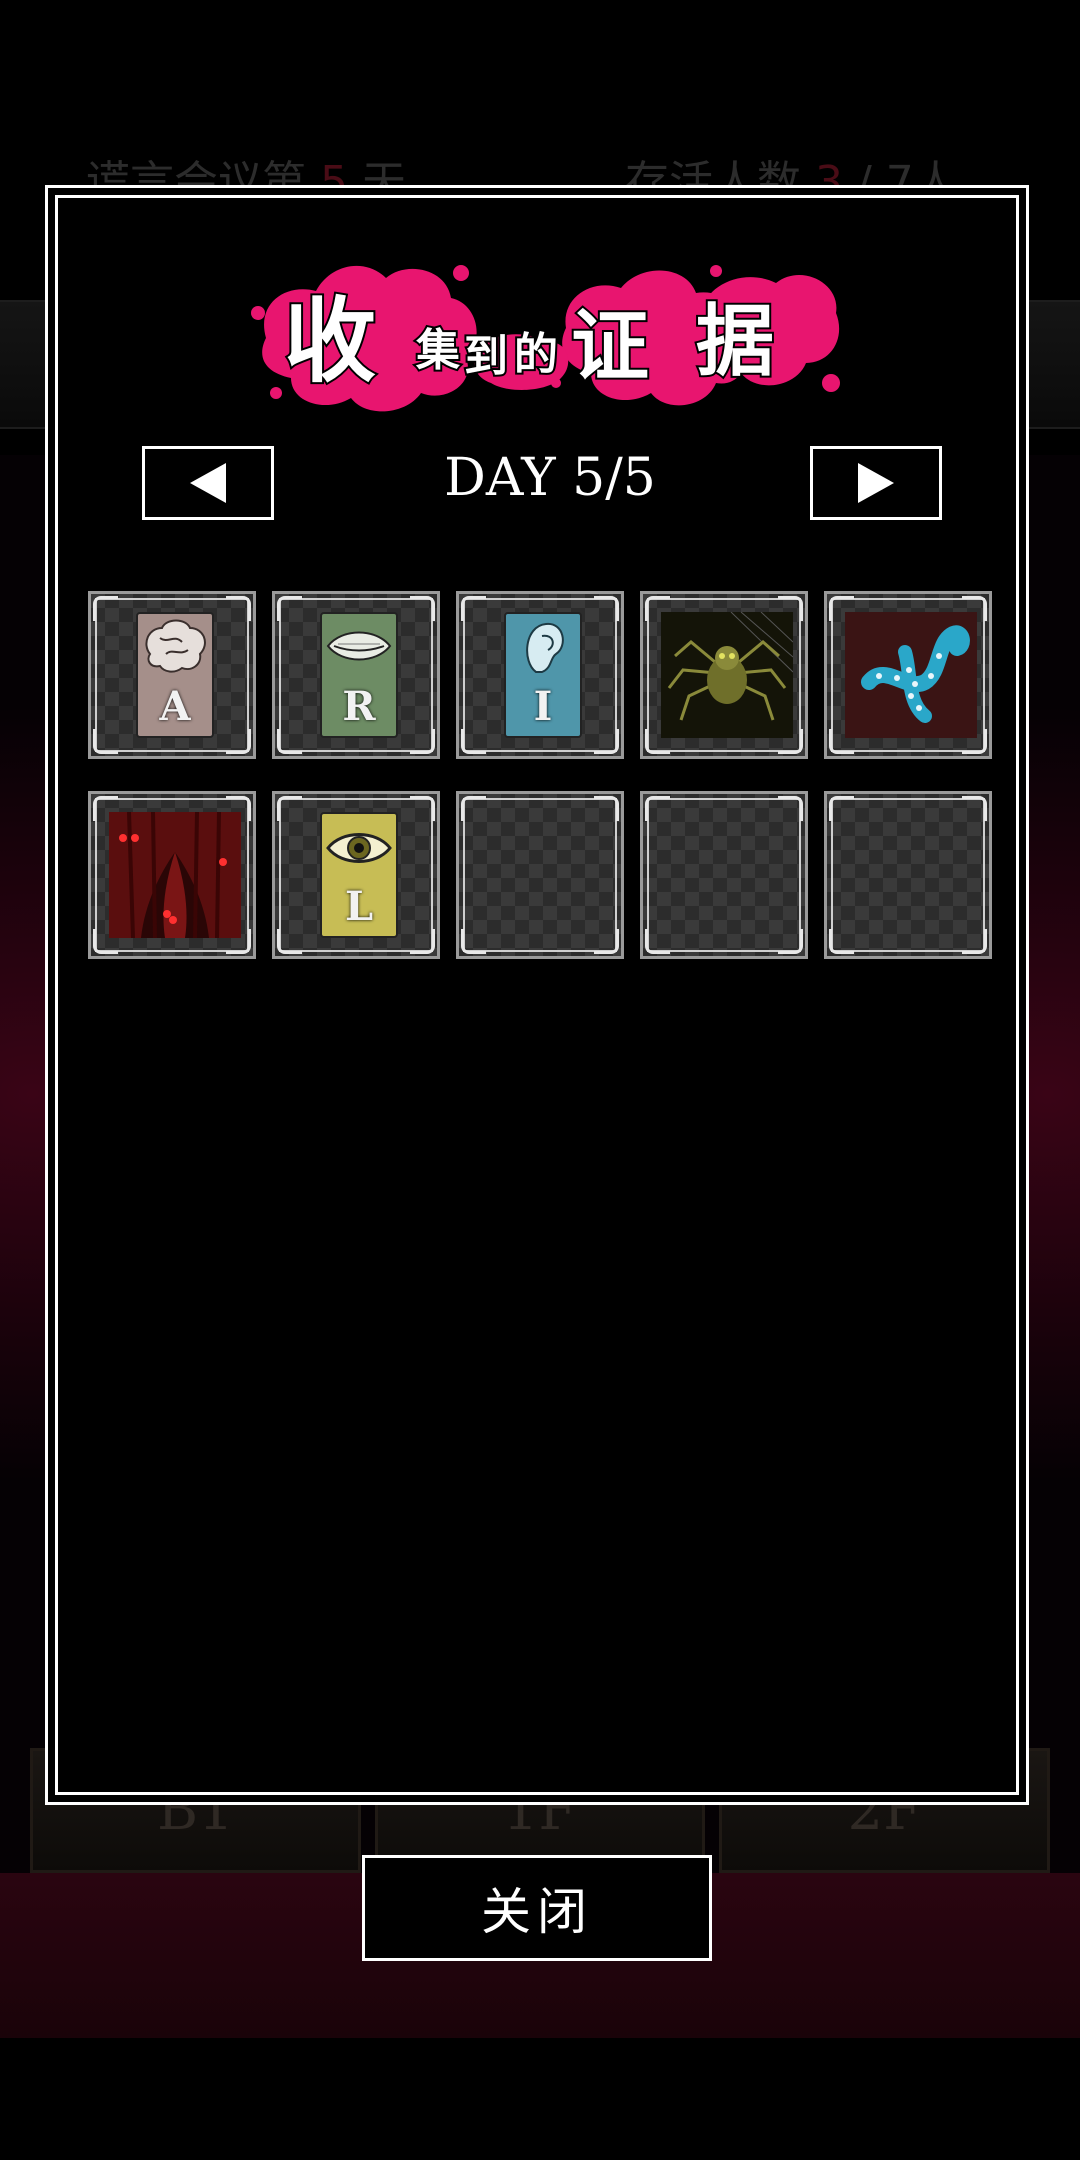  Describe the element at coordinates (359, 646) in the screenshot. I see `mouth-icon` at that location.